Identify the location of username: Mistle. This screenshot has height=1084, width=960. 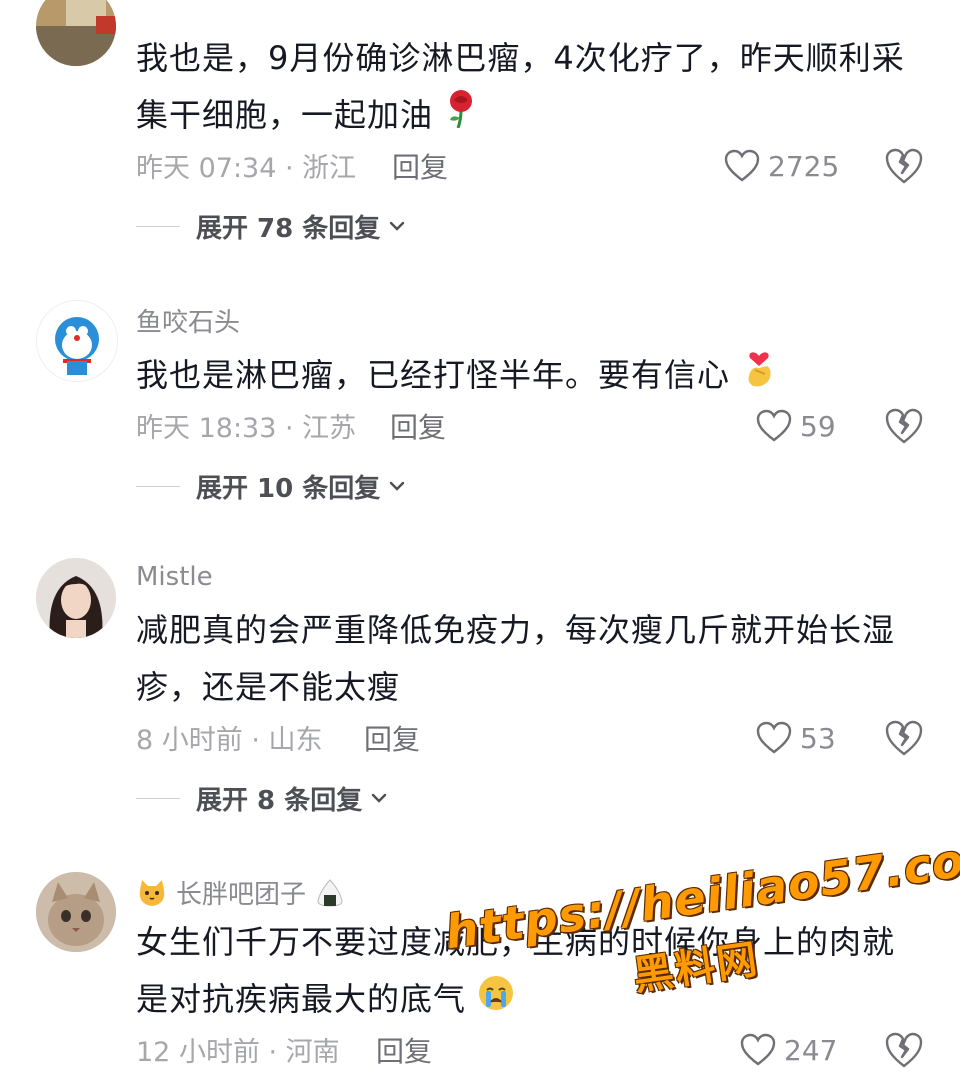
(174, 577).